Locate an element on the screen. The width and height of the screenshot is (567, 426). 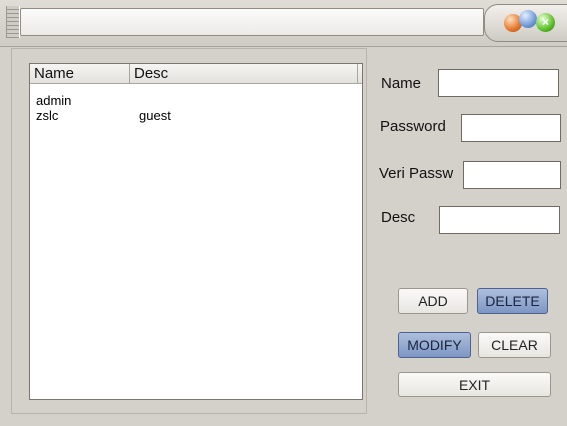
title-bar: × is located at coordinates (283, 23).